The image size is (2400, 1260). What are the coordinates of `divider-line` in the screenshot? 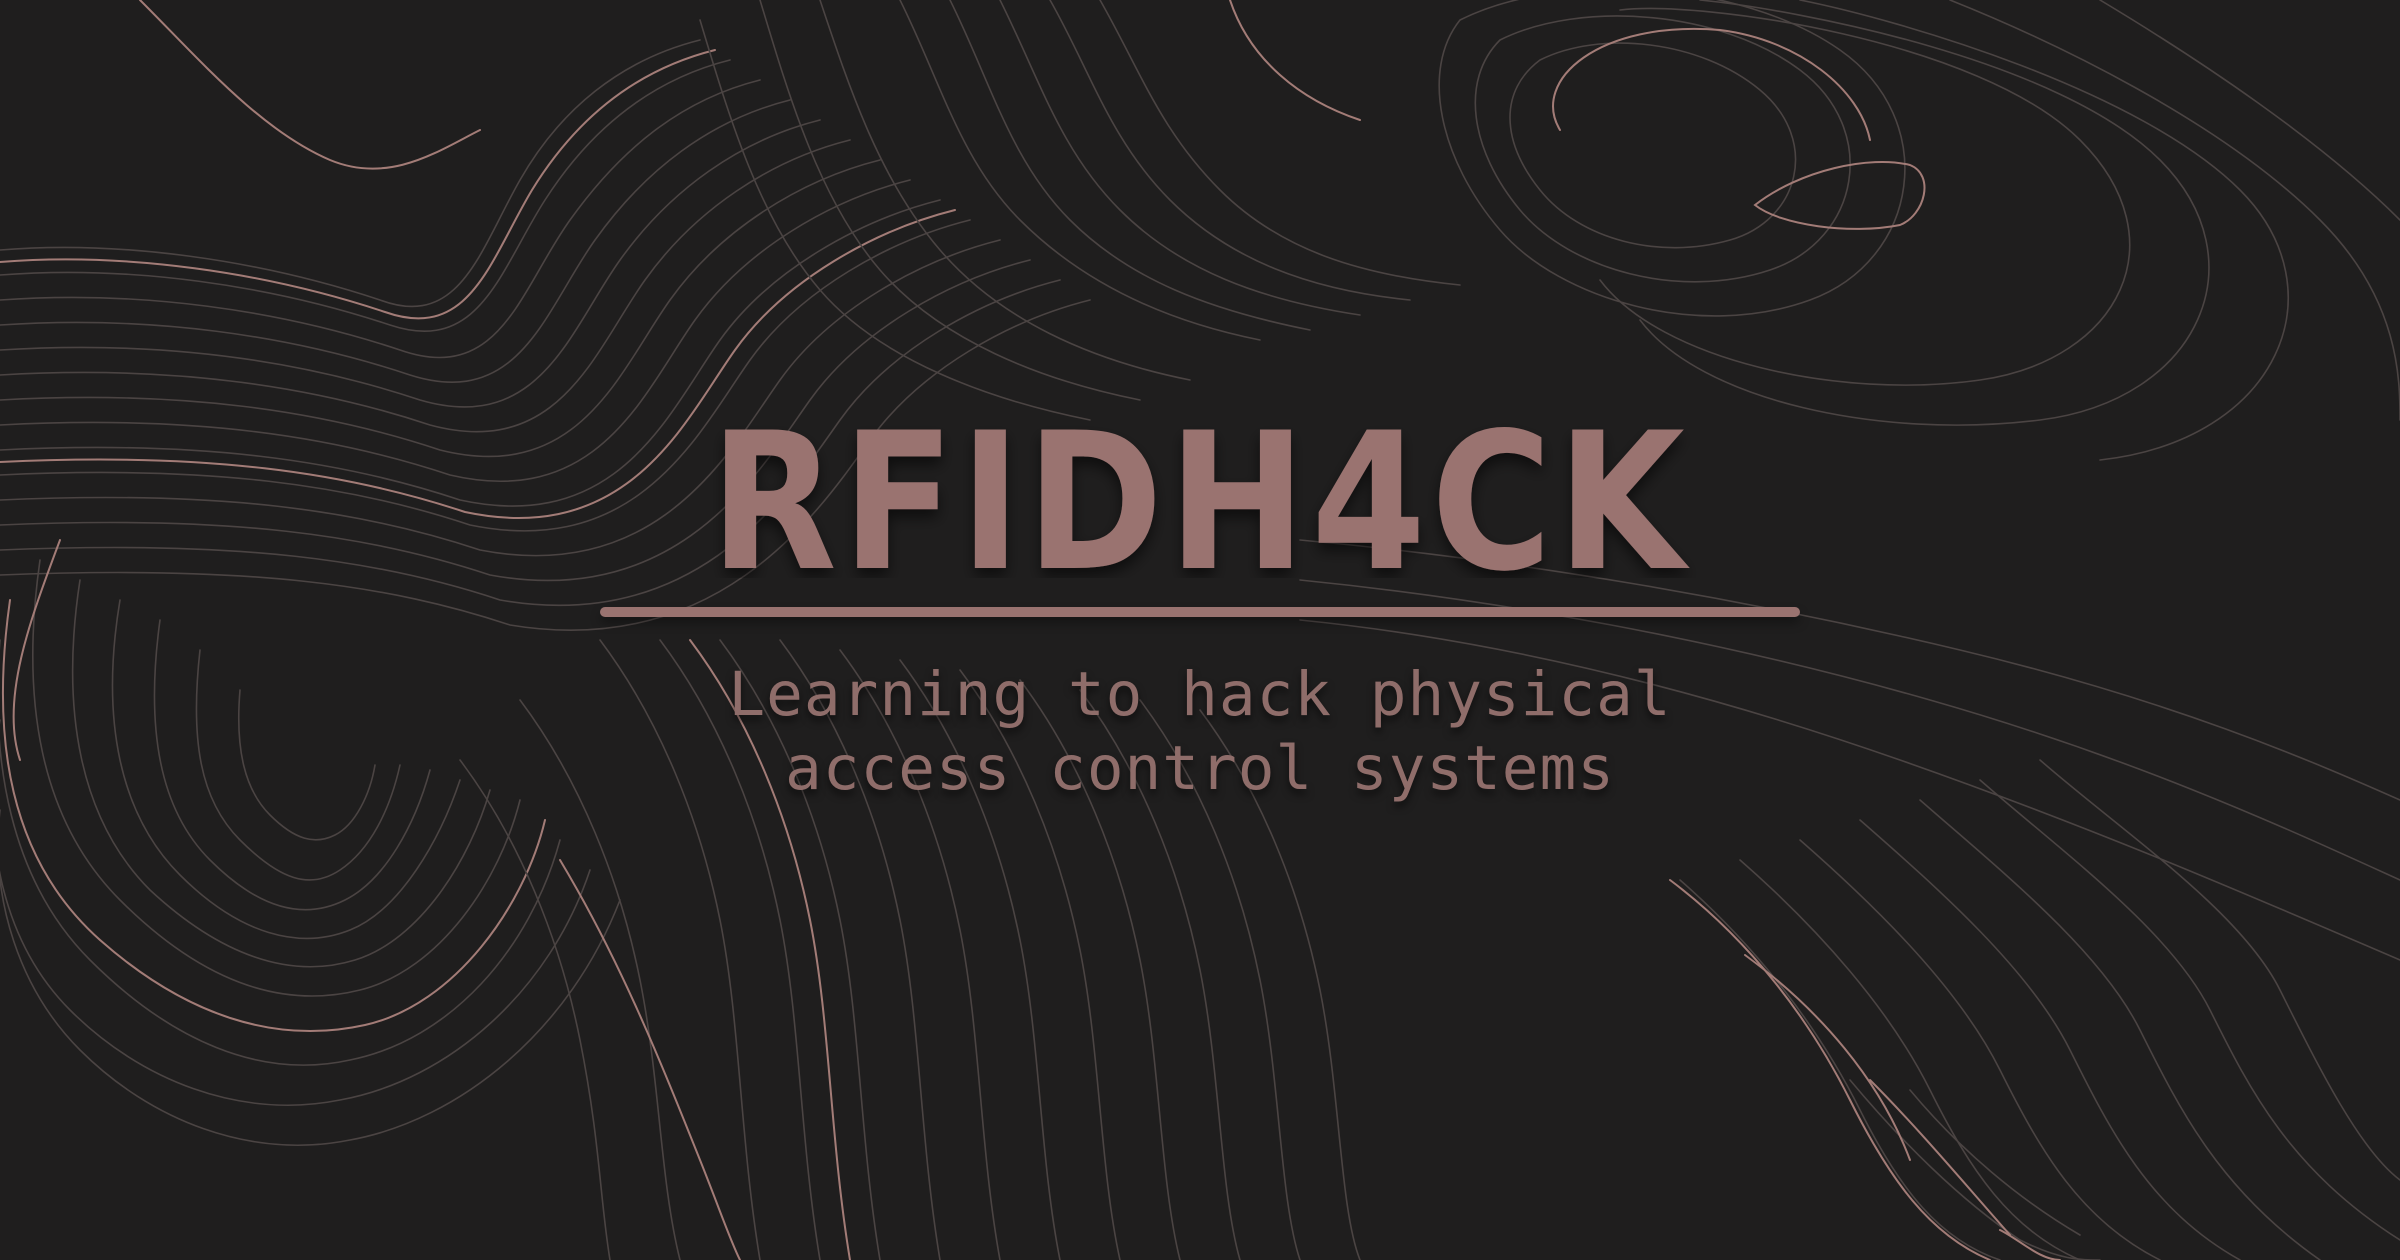 It's located at (1200, 612).